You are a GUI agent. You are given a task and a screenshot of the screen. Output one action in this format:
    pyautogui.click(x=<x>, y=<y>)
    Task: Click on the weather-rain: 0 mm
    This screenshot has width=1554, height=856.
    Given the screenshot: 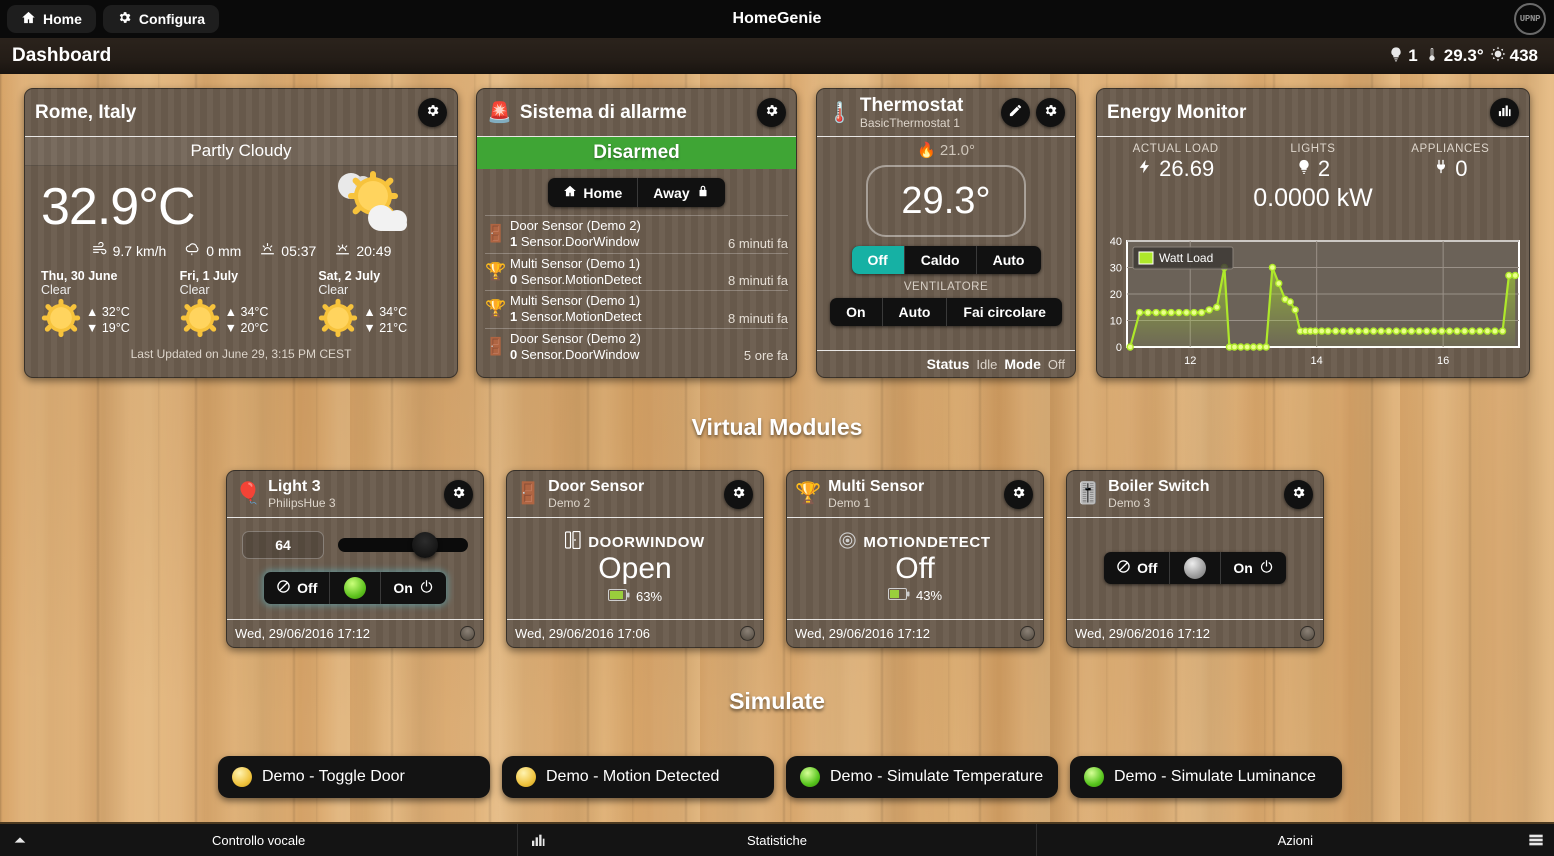 What is the action you would take?
    pyautogui.click(x=212, y=251)
    